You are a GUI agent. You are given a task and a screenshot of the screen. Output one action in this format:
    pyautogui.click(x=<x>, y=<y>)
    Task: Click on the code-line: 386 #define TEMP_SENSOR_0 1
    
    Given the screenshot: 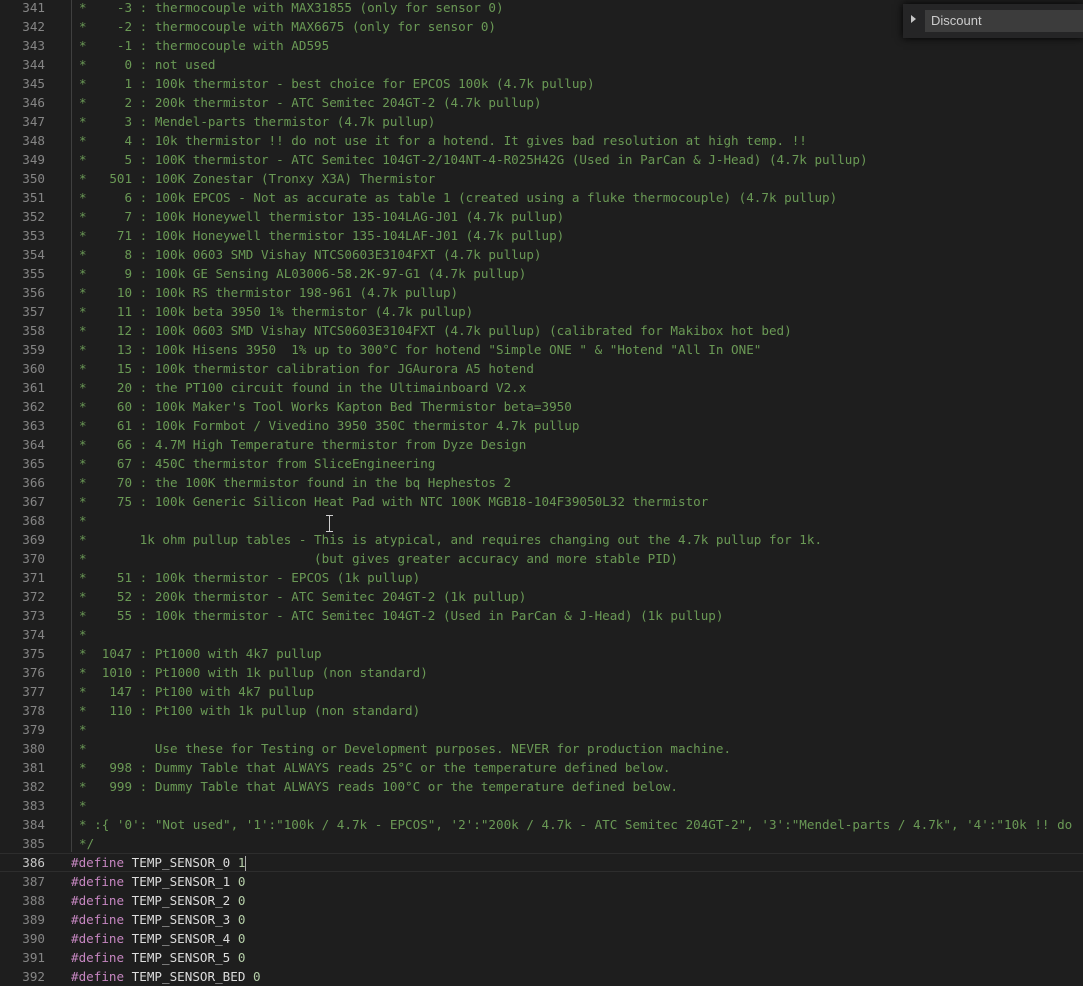 What is the action you would take?
    pyautogui.click(x=541, y=862)
    